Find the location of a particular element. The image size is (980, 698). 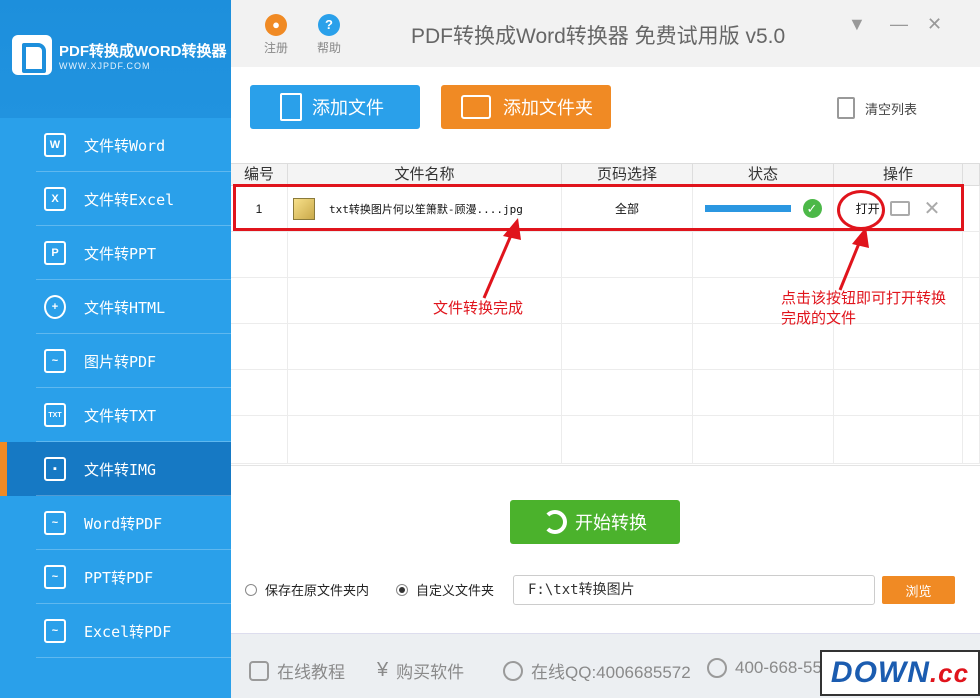

online-qq-label: 在线QQ:4006685572 is located at coordinates (611, 672).